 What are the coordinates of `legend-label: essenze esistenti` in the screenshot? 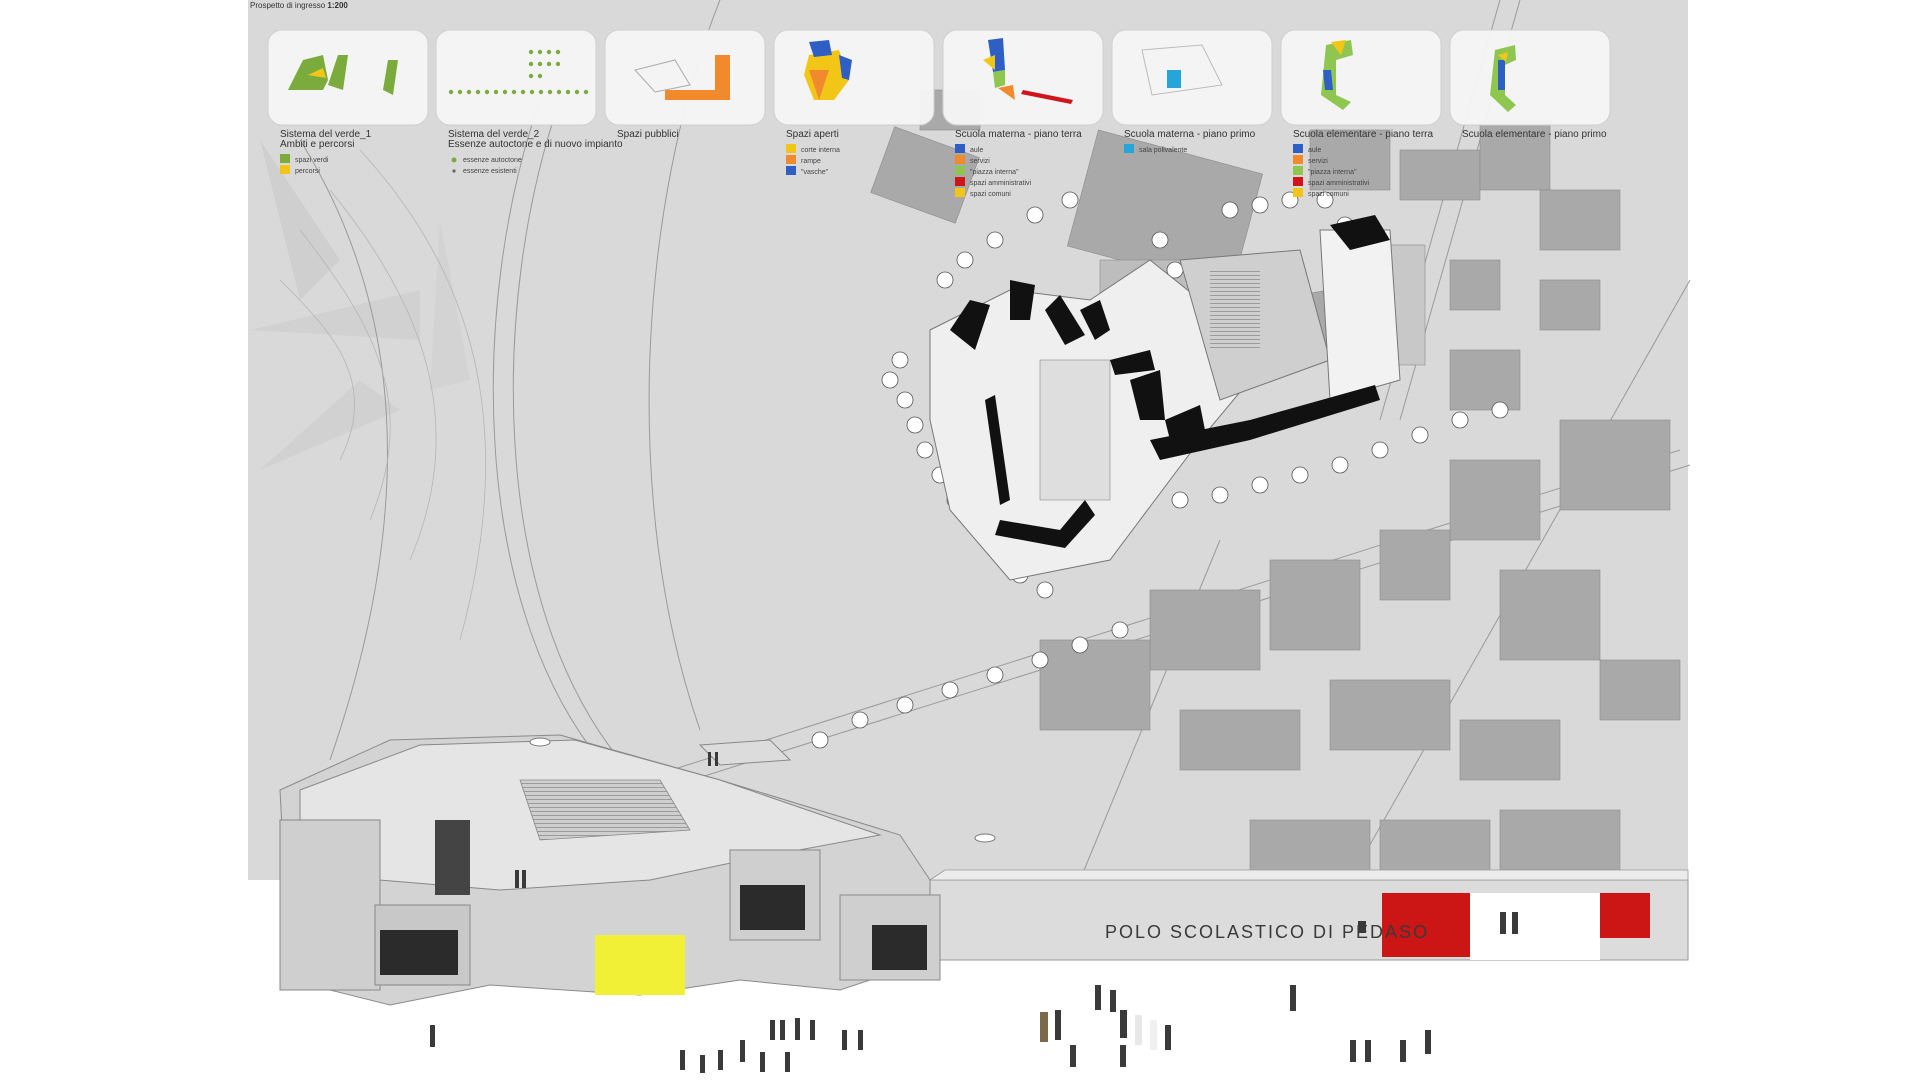 It's located at (490, 171).